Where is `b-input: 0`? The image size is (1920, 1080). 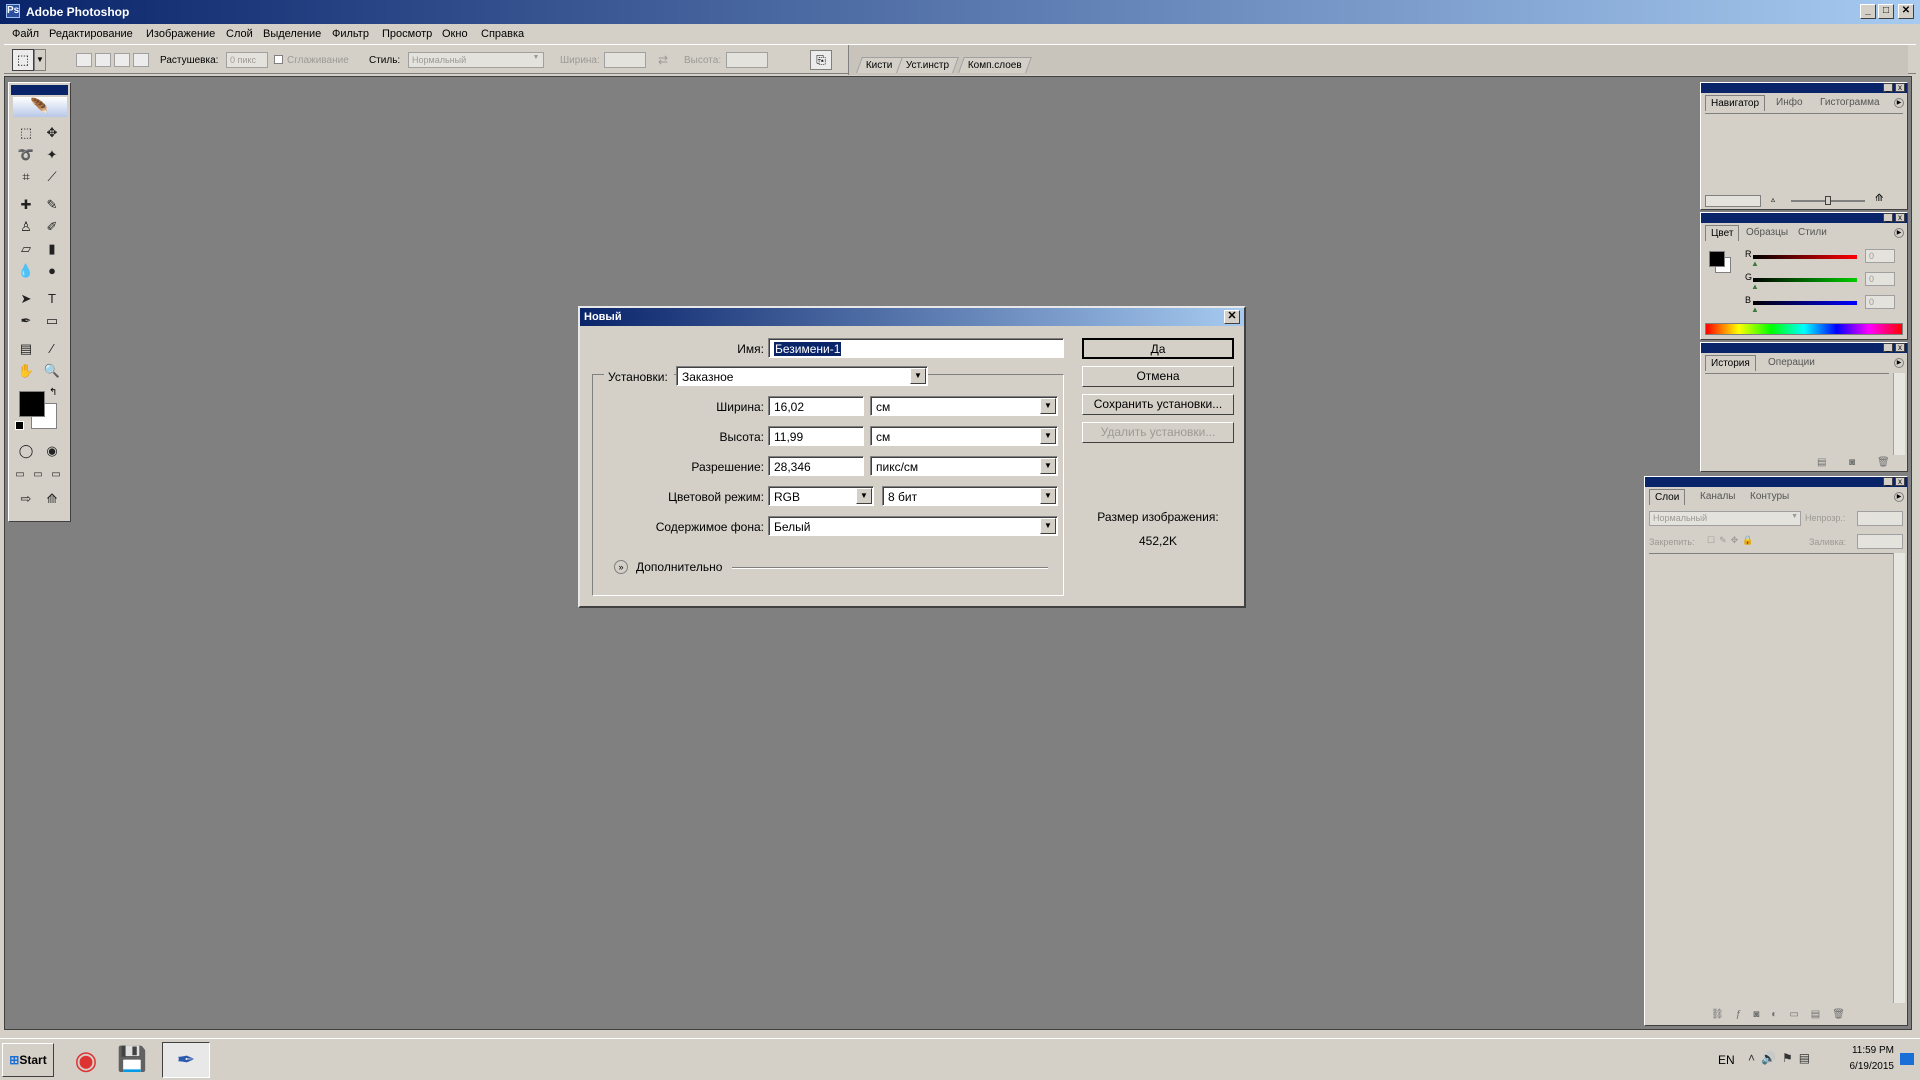
b-input: 0 is located at coordinates (1880, 302).